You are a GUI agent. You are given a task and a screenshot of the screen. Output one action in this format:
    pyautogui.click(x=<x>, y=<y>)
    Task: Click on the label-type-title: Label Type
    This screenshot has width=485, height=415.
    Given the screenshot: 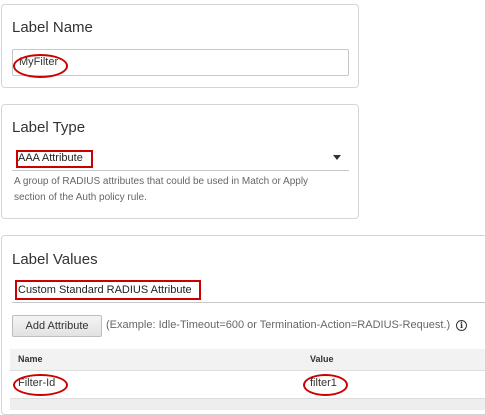 What is the action you would take?
    pyautogui.click(x=49, y=127)
    